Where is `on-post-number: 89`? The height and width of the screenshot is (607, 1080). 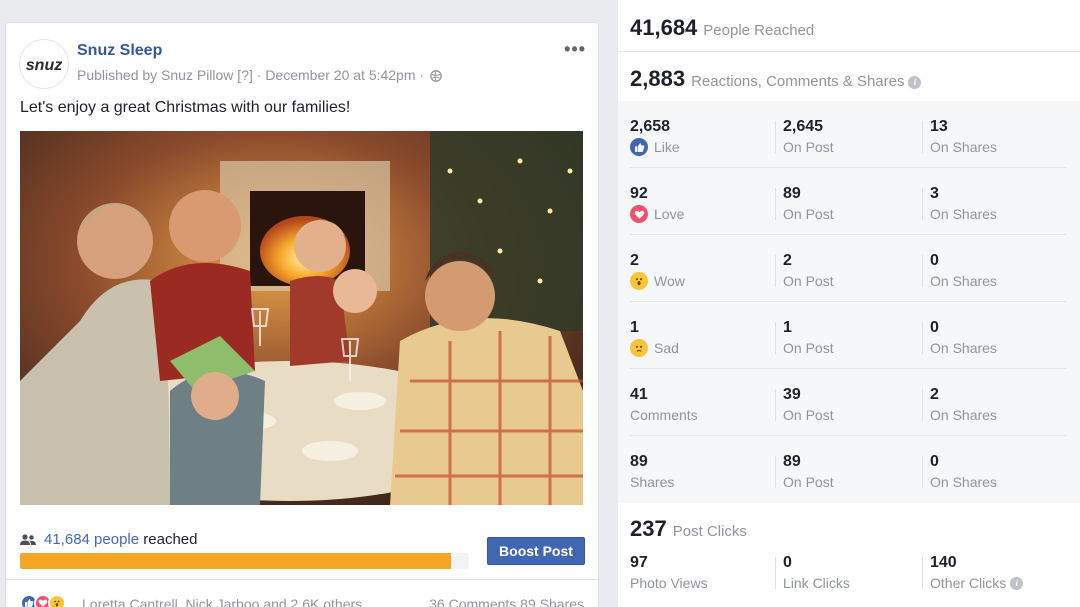
on-post-number: 89 is located at coordinates (792, 193).